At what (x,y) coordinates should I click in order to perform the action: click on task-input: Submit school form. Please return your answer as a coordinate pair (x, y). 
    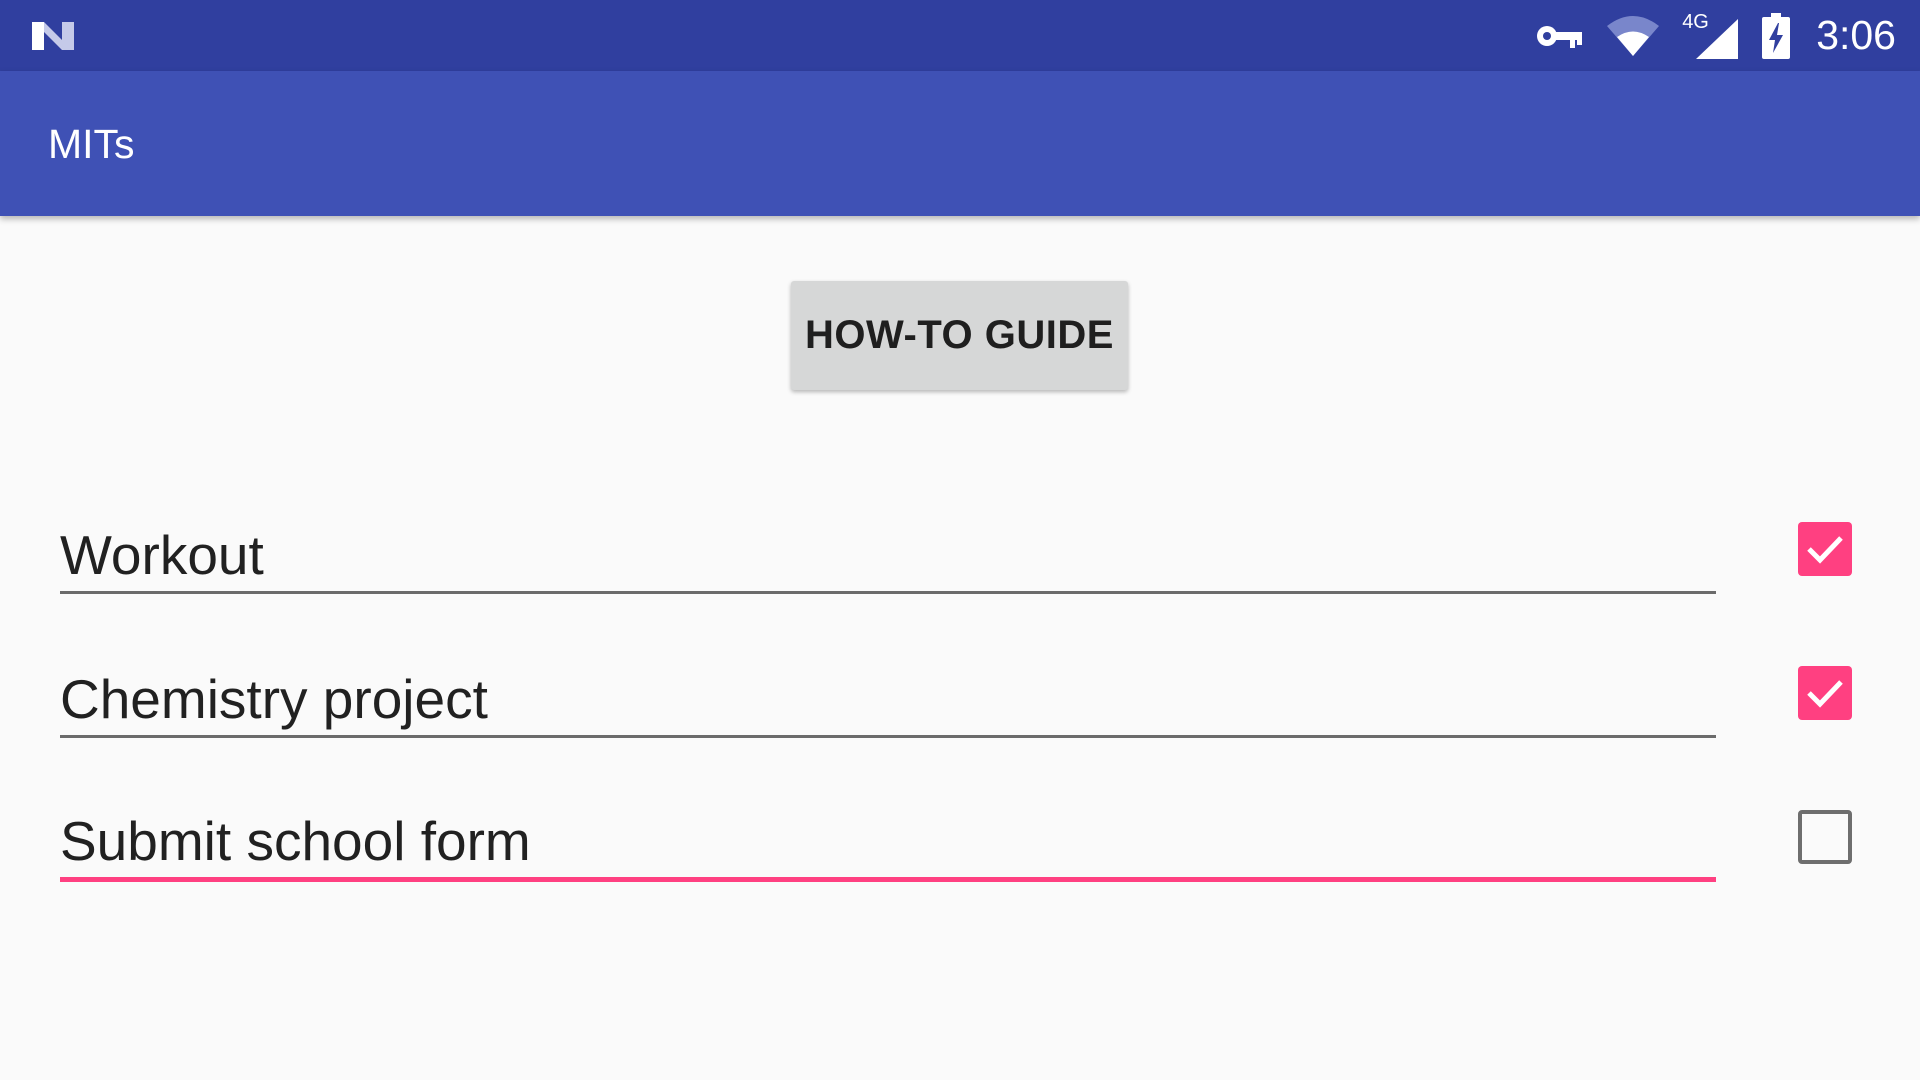
    Looking at the image, I should click on (888, 838).